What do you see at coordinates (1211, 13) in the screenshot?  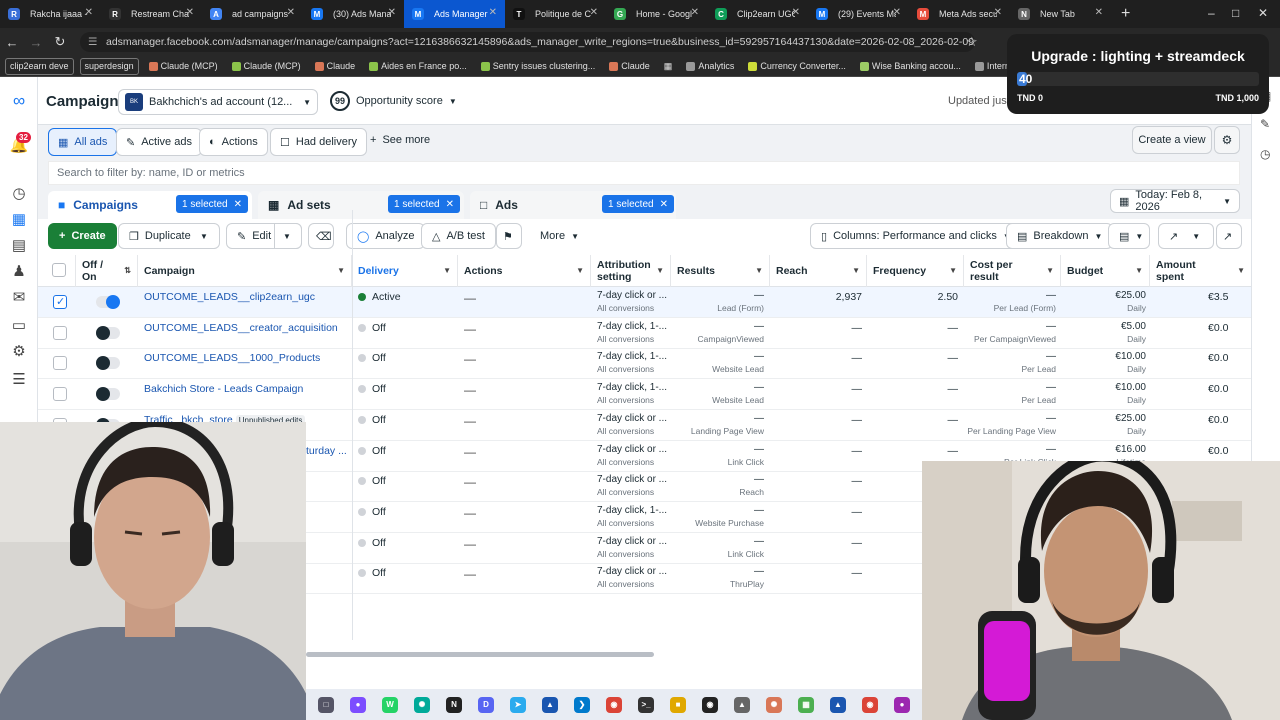 I see `minimize-icon: –` at bounding box center [1211, 13].